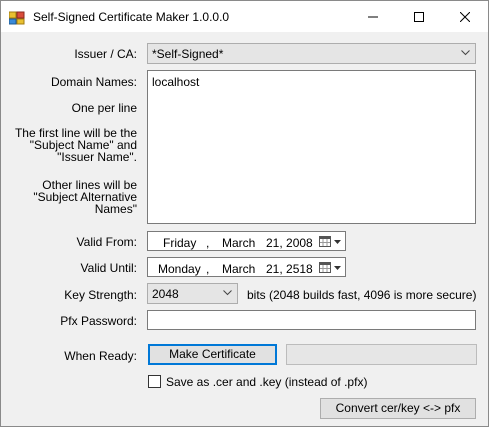 The height and width of the screenshot is (427, 489). I want to click on domain-names-label: Domain Names:, so click(93, 82).